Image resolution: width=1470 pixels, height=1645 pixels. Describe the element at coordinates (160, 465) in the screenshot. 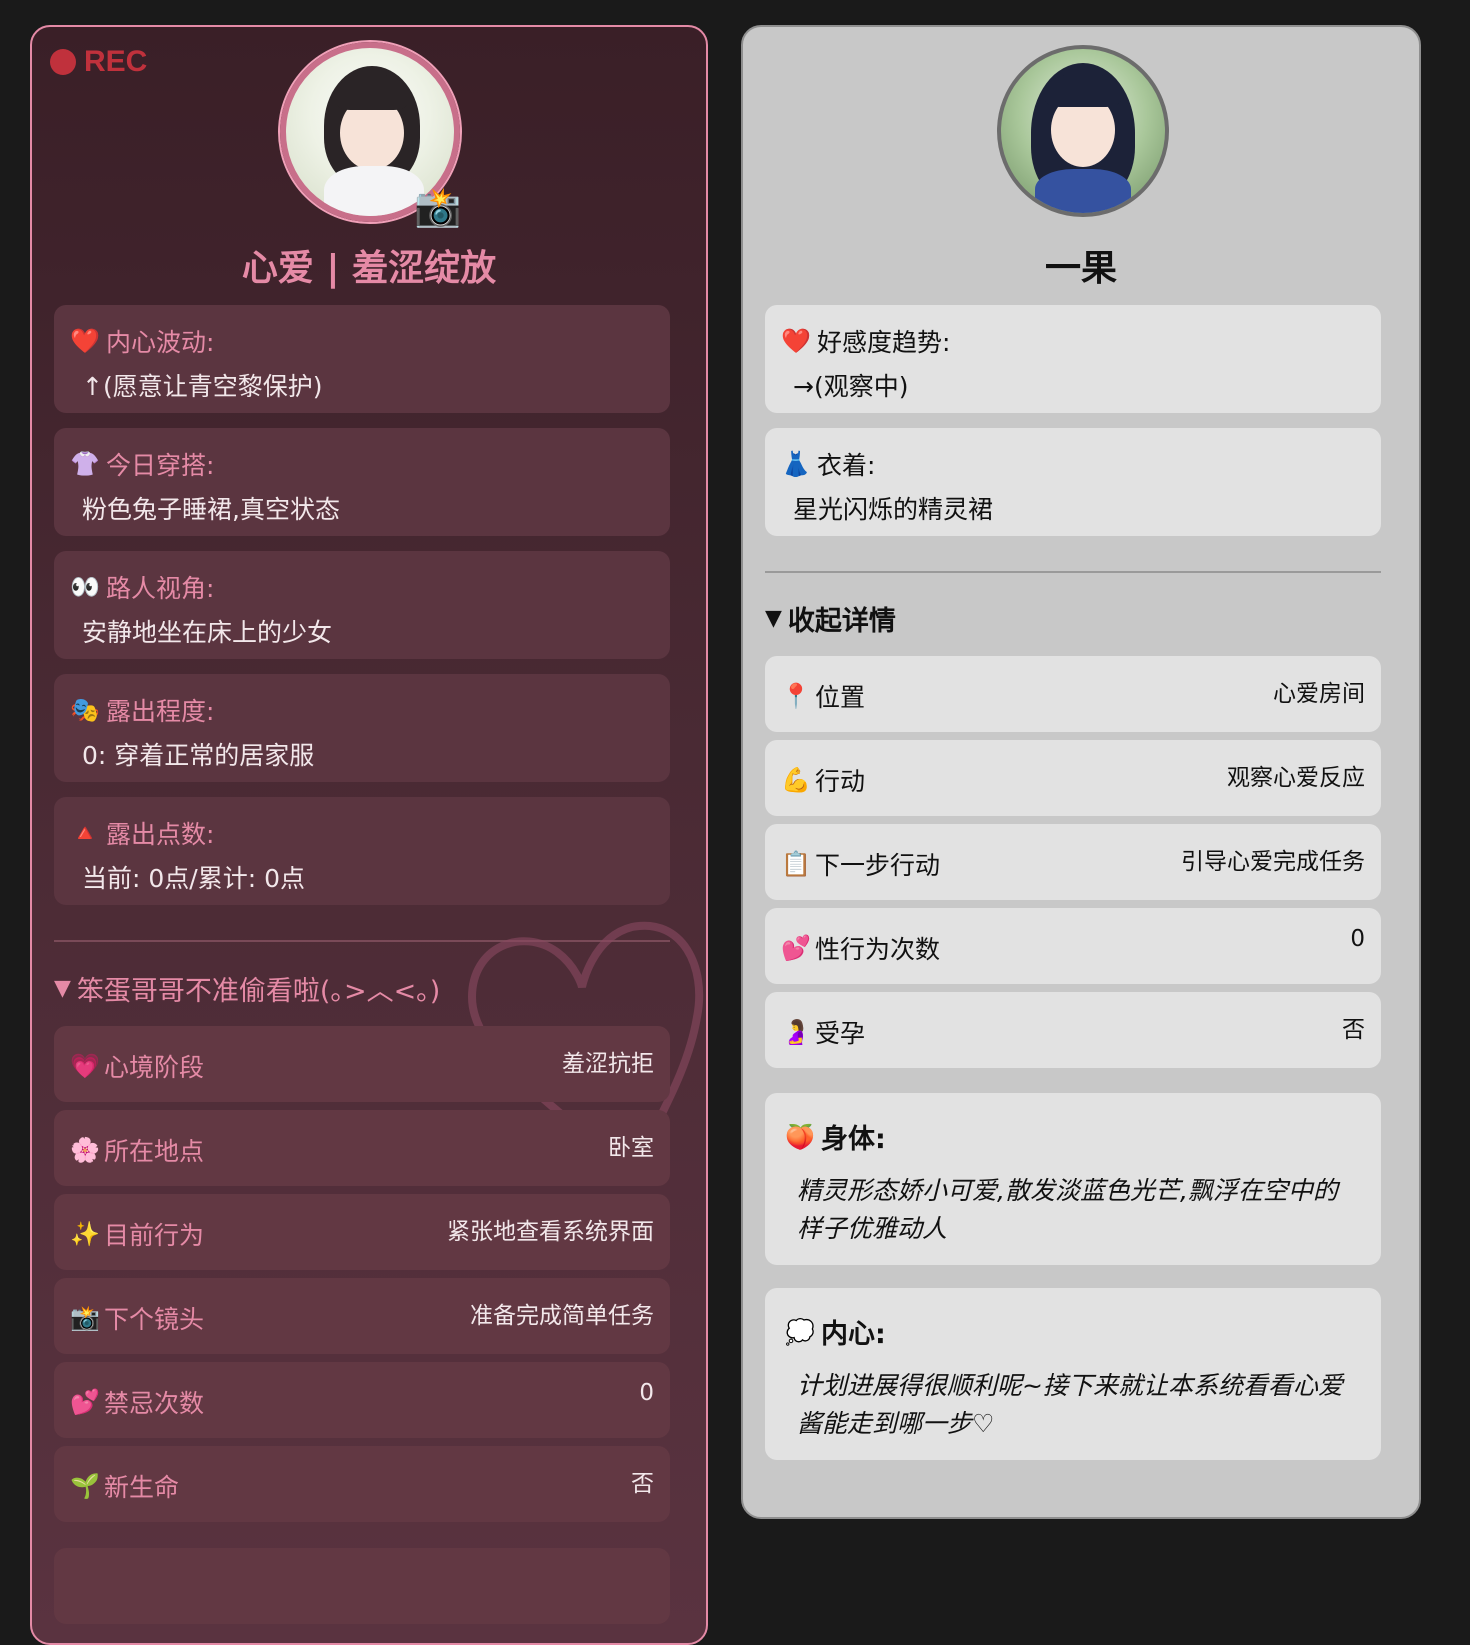

I see `card-label: 今日穿搭:` at that location.